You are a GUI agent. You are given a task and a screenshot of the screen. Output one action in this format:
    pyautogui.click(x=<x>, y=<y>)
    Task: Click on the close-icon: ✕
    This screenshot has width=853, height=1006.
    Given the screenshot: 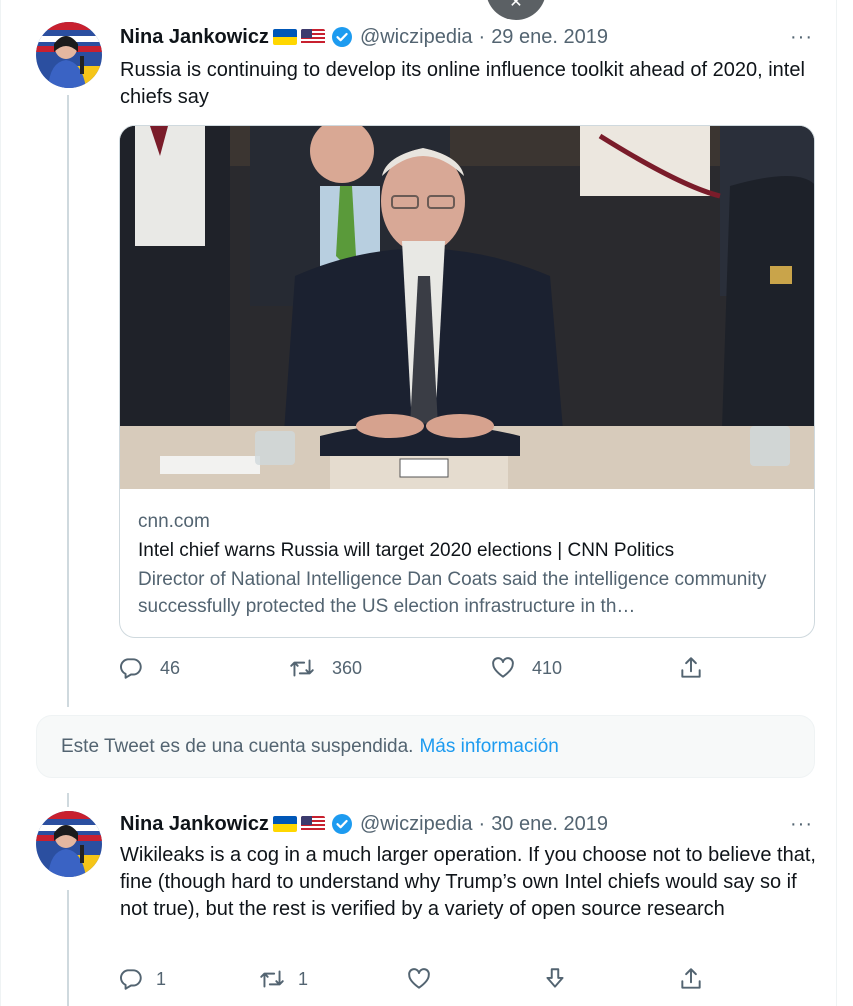 What is the action you would take?
    pyautogui.click(x=516, y=5)
    